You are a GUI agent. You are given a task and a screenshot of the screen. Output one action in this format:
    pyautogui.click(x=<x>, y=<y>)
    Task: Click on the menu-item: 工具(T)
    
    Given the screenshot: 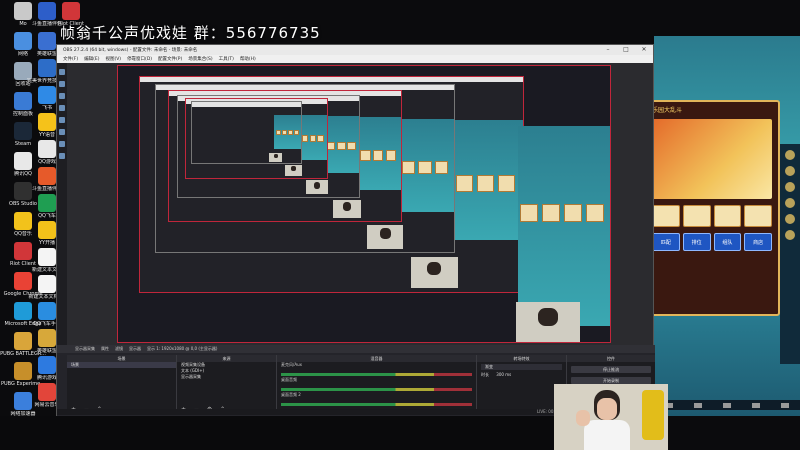 What is the action you would take?
    pyautogui.click(x=226, y=59)
    